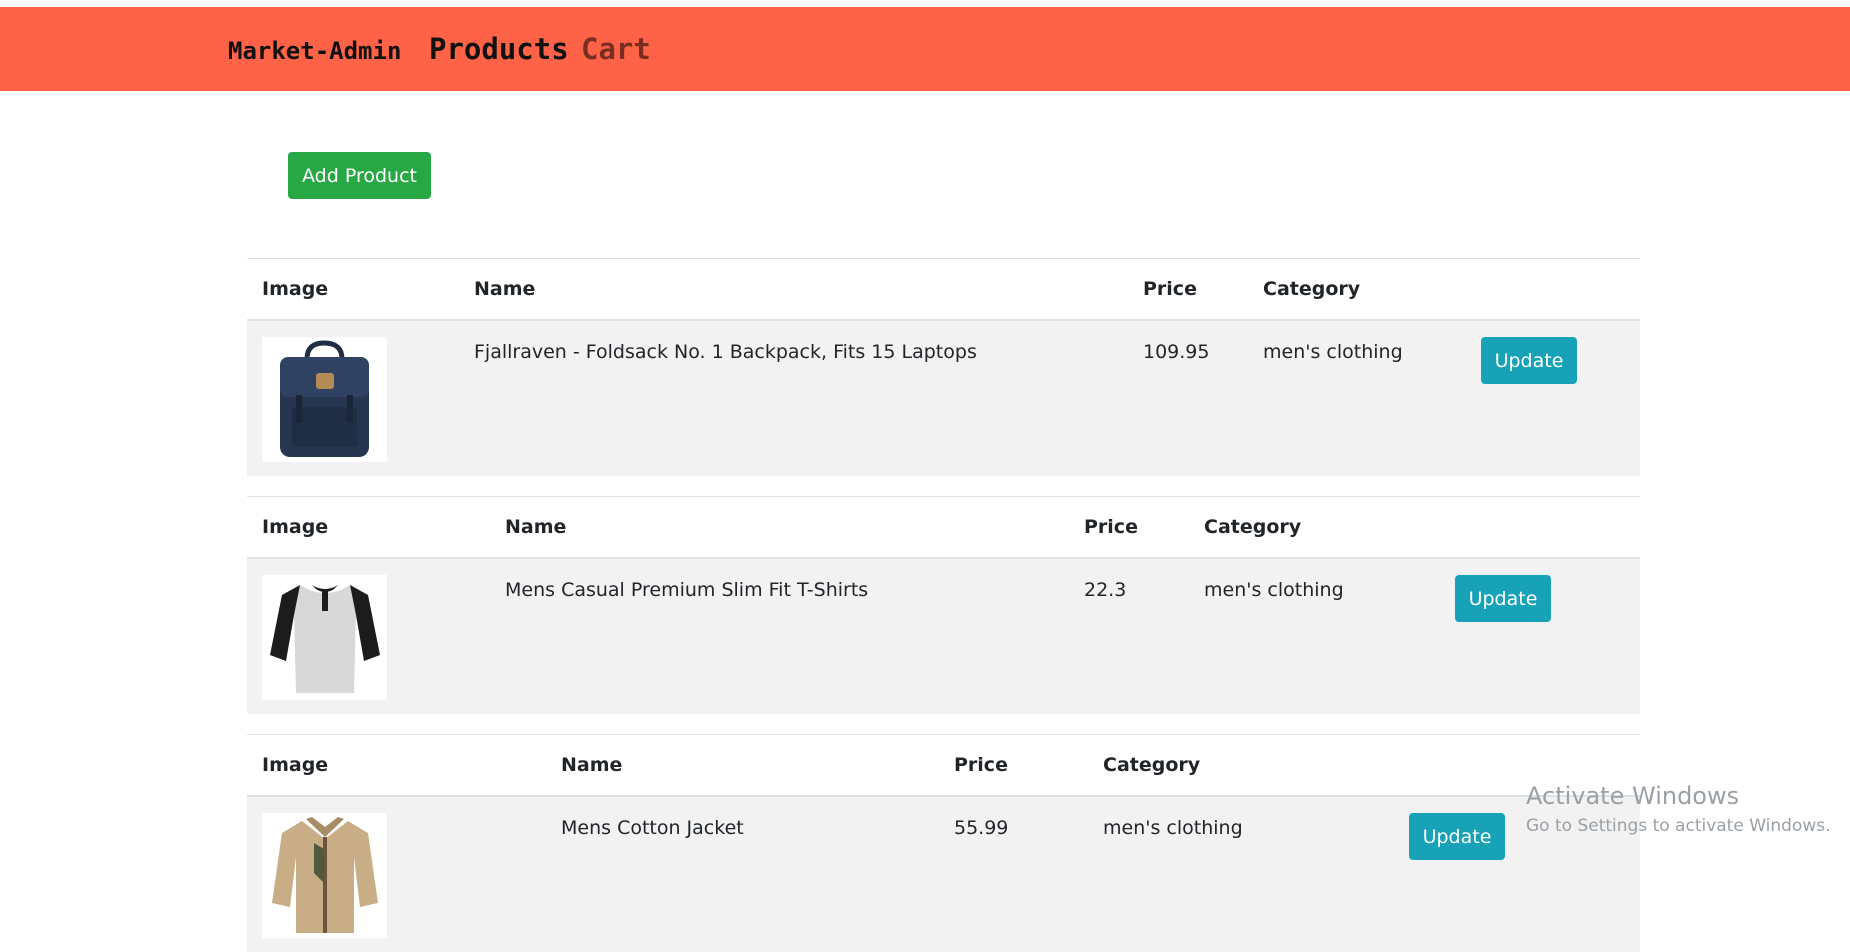 The image size is (1850, 952). What do you see at coordinates (616, 49) in the screenshot?
I see `nav-link-cart: Cart` at bounding box center [616, 49].